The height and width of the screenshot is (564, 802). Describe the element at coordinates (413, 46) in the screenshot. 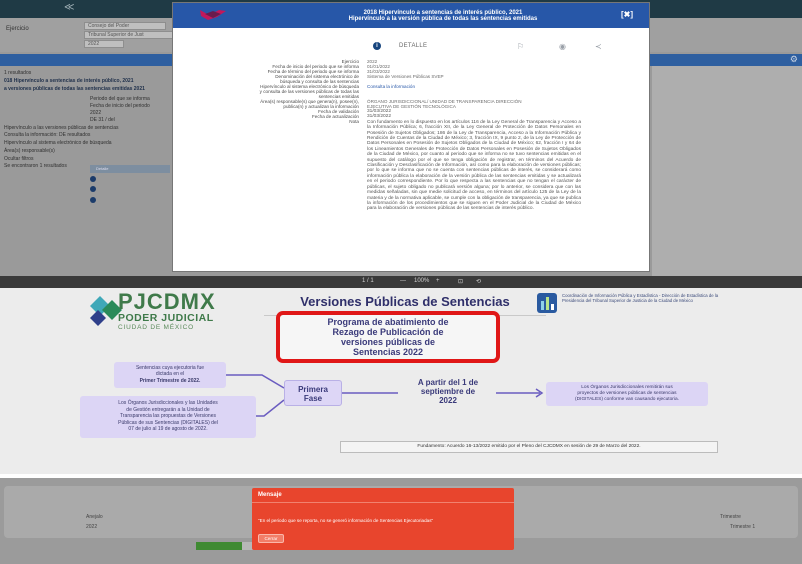

I see `detail-label: DETALLE` at that location.